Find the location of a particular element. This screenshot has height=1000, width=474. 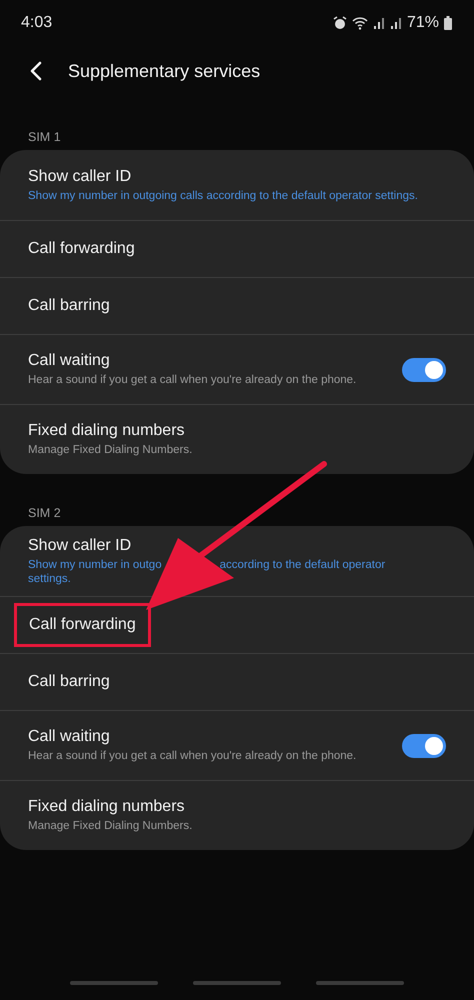

alarm-icon is located at coordinates (339, 23).